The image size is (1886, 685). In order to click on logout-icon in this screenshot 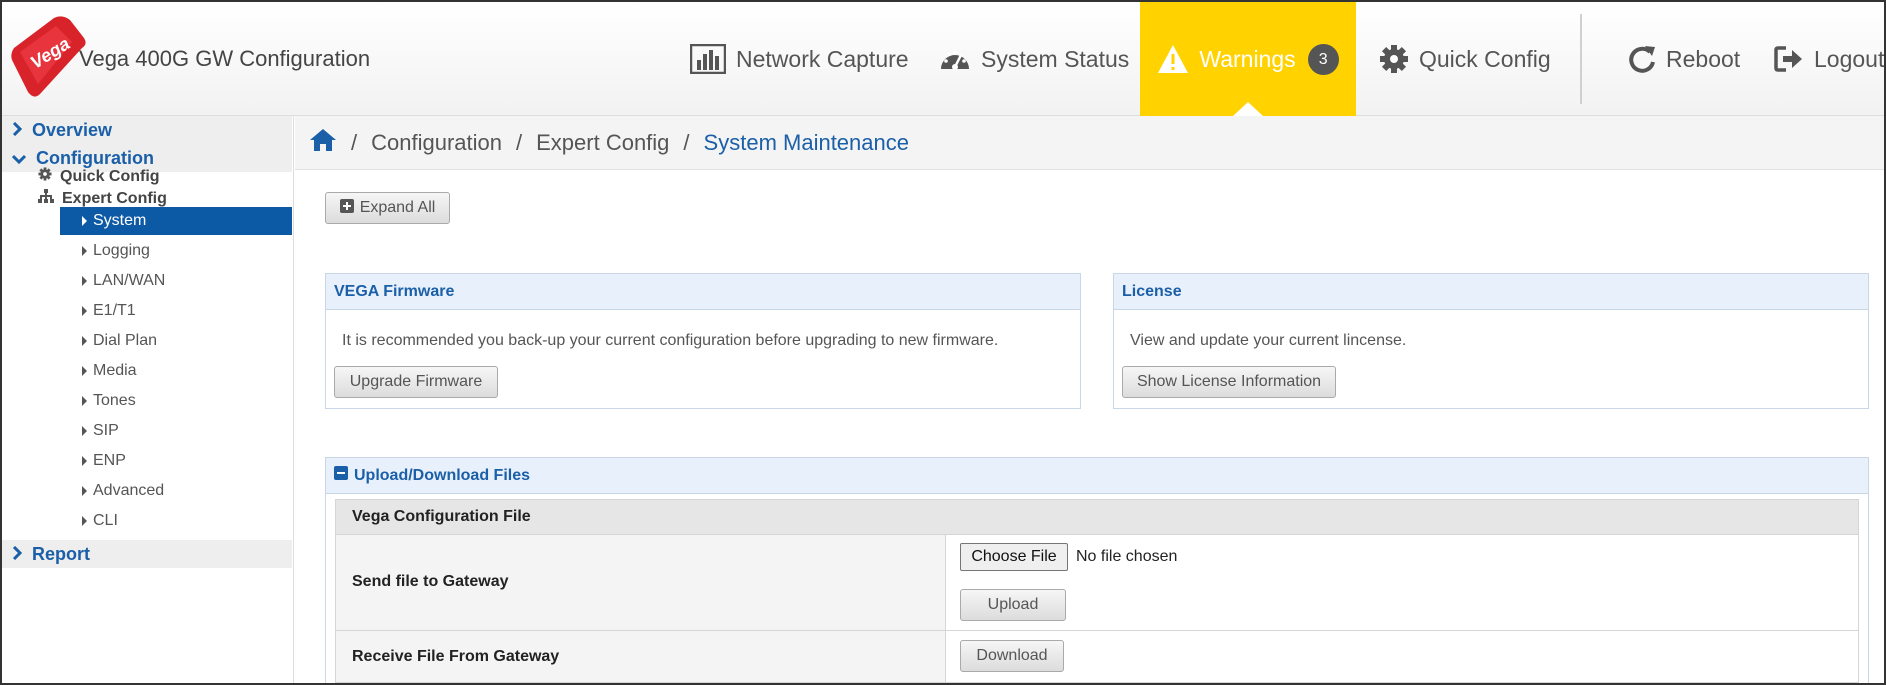, I will do `click(1789, 59)`.